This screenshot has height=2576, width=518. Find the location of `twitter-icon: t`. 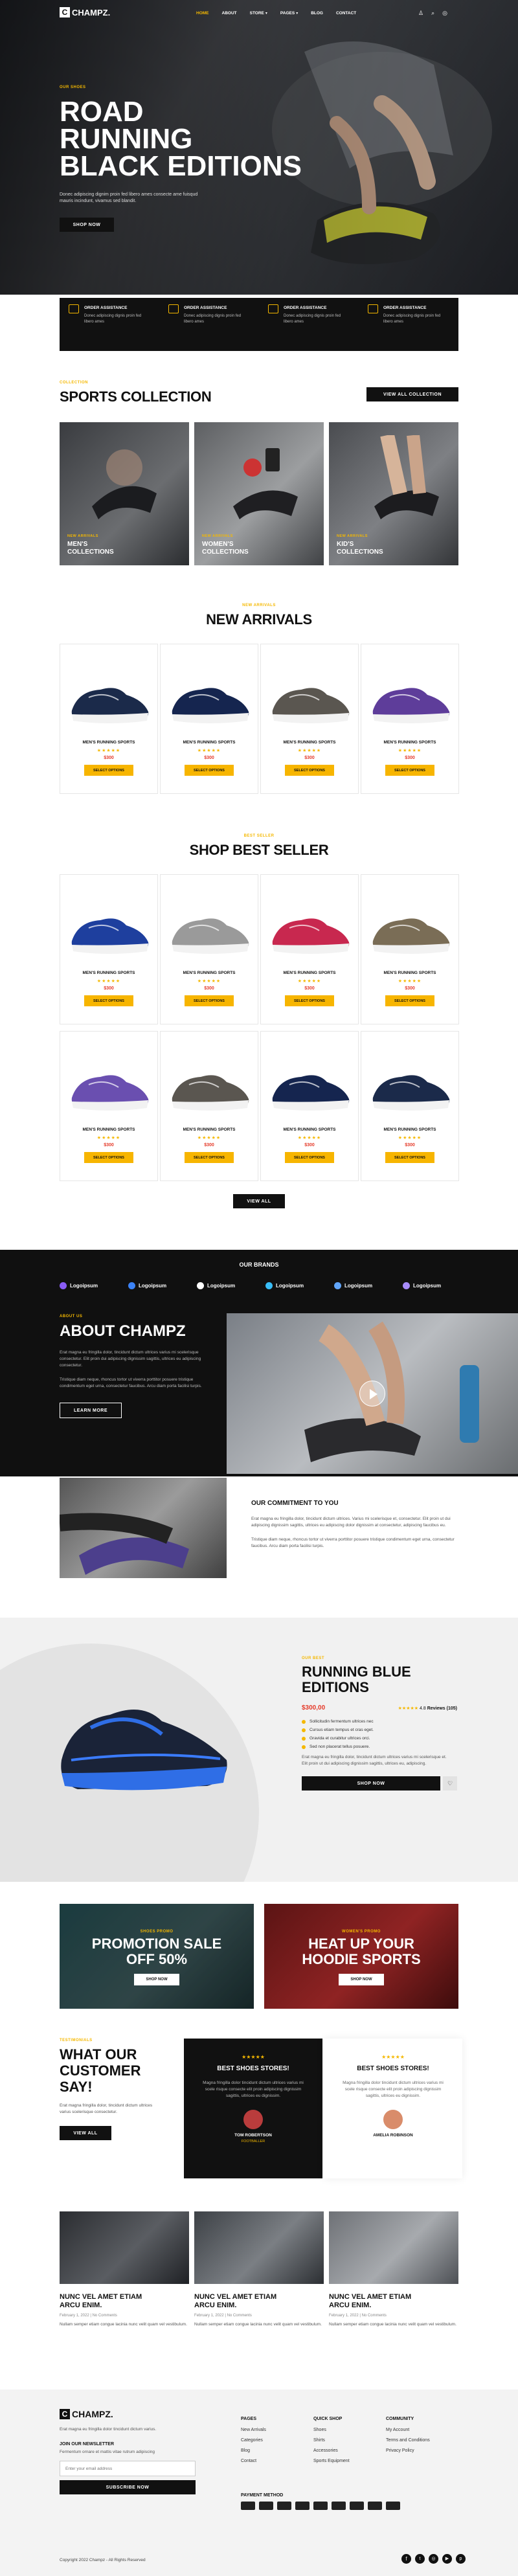

twitter-icon: t is located at coordinates (420, 2559).